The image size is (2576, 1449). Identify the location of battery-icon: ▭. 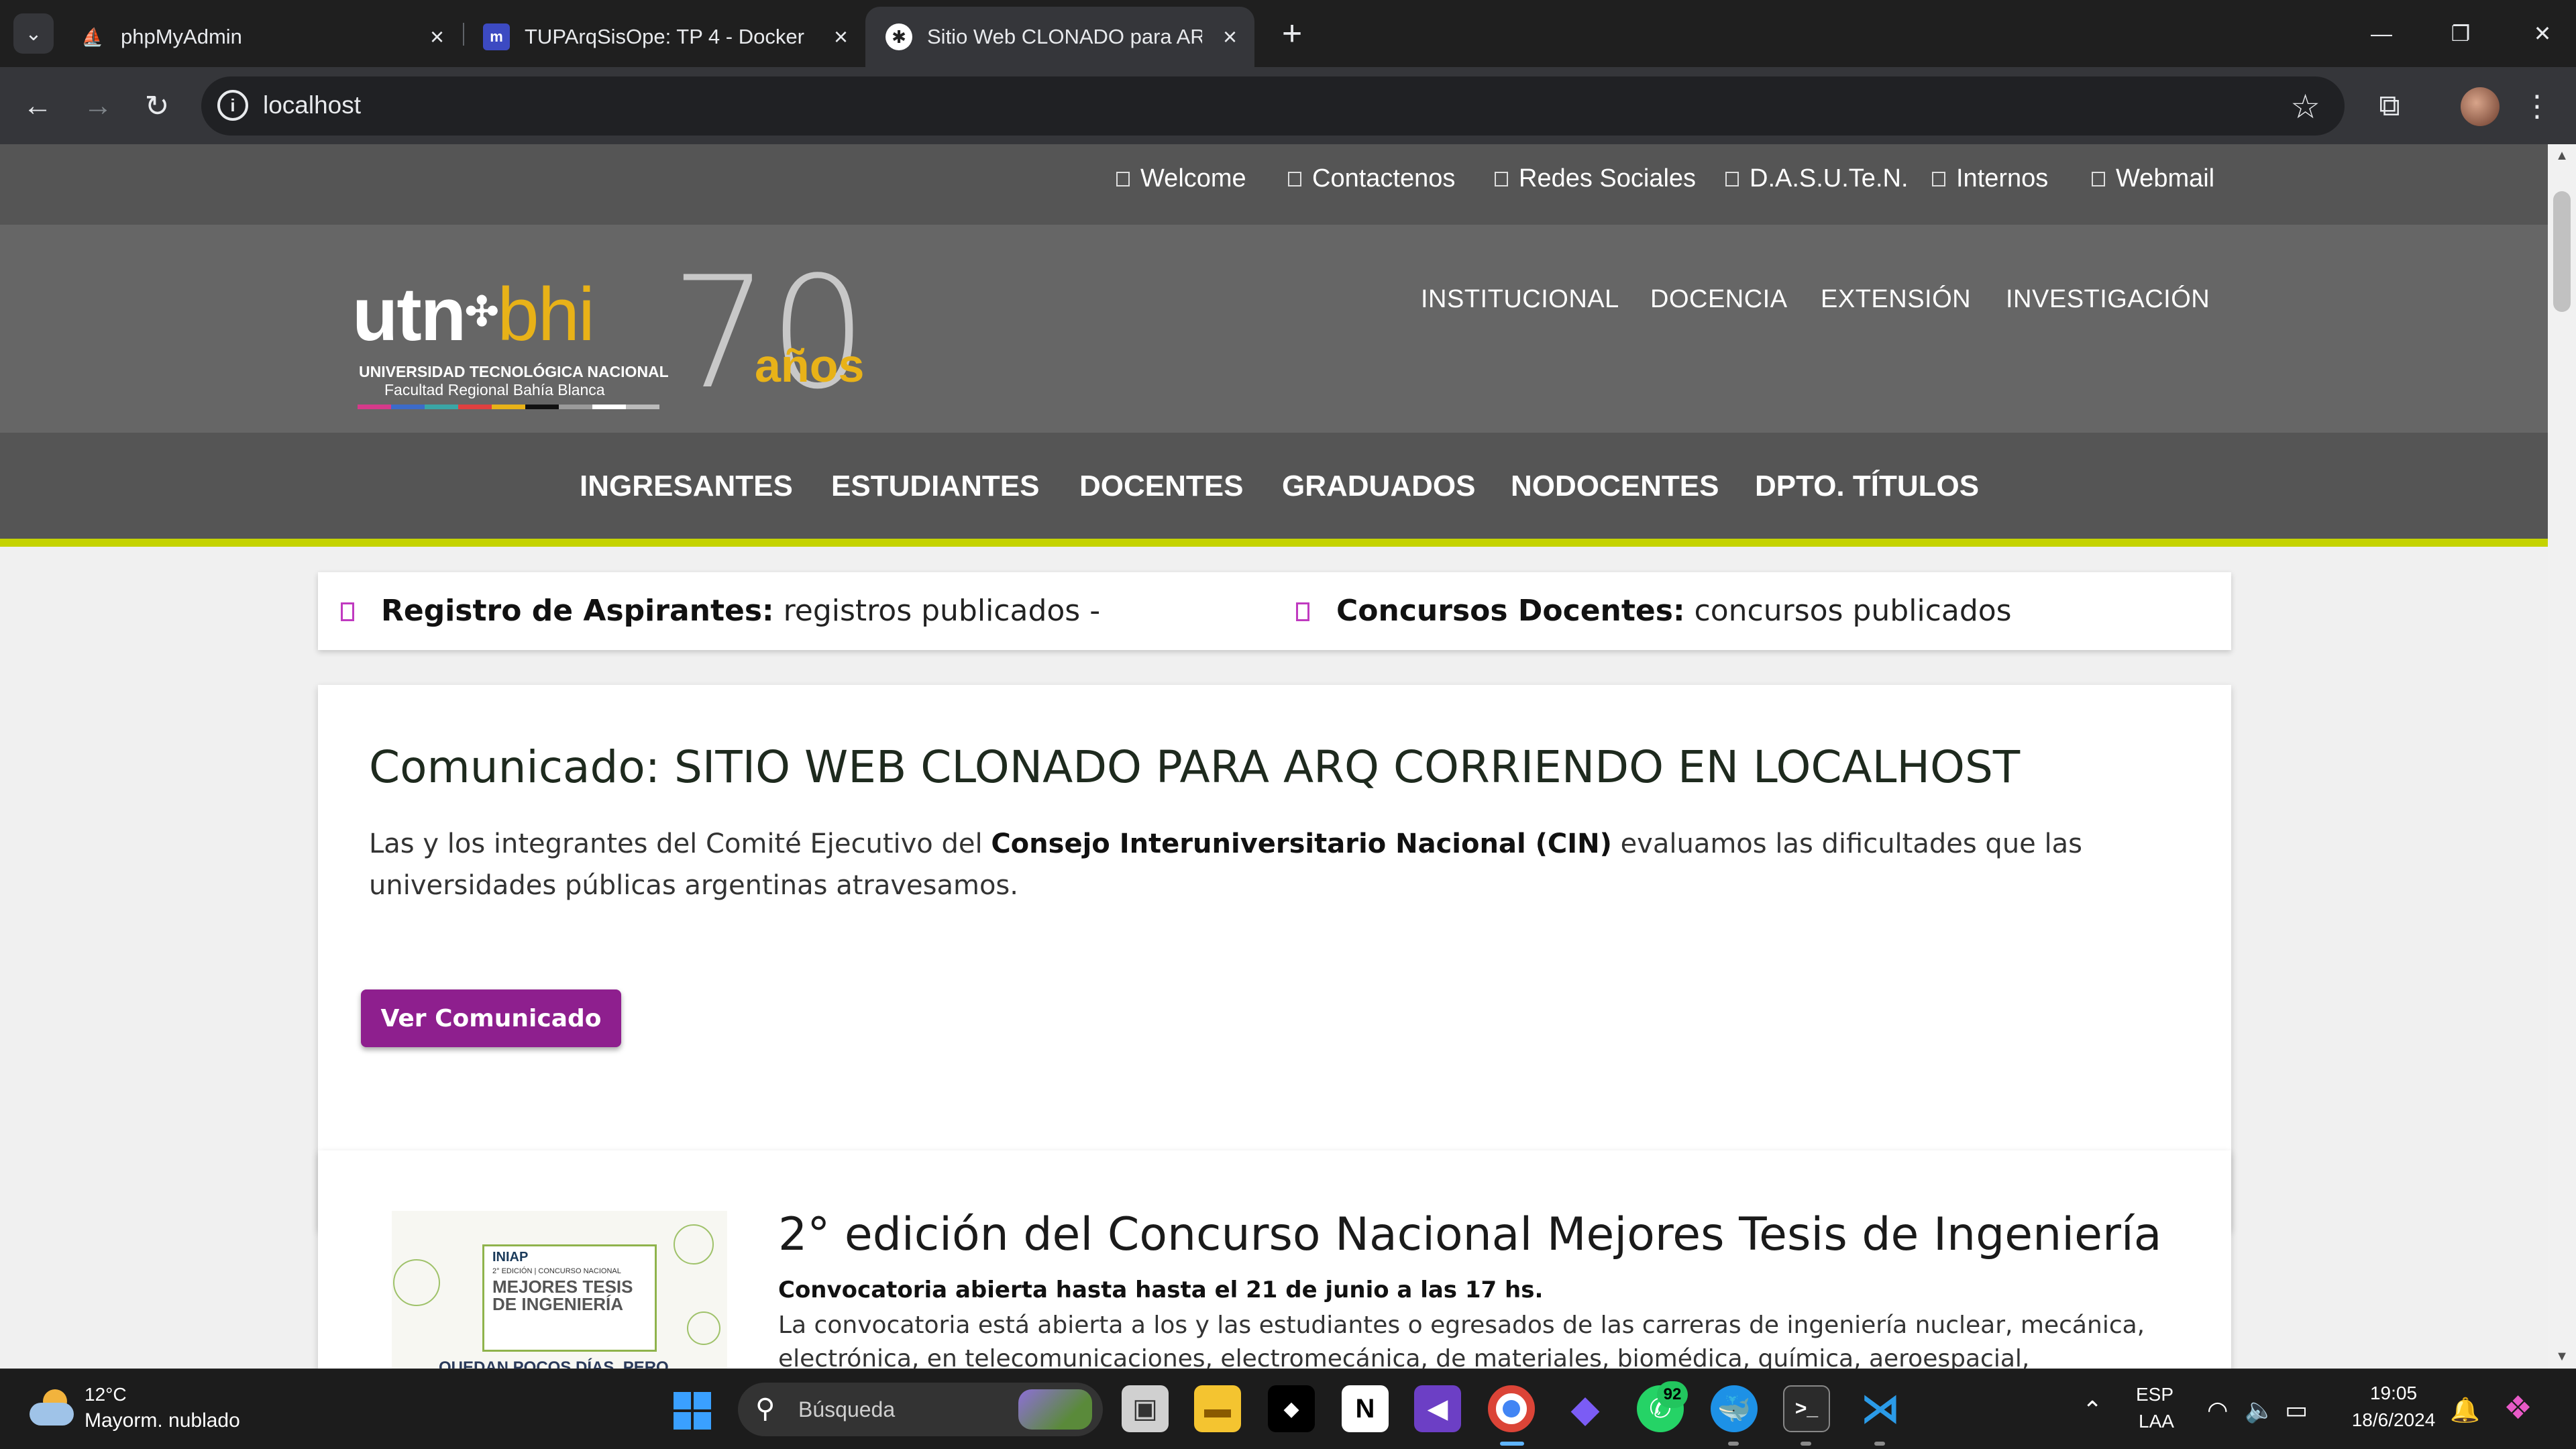
(2296, 1410).